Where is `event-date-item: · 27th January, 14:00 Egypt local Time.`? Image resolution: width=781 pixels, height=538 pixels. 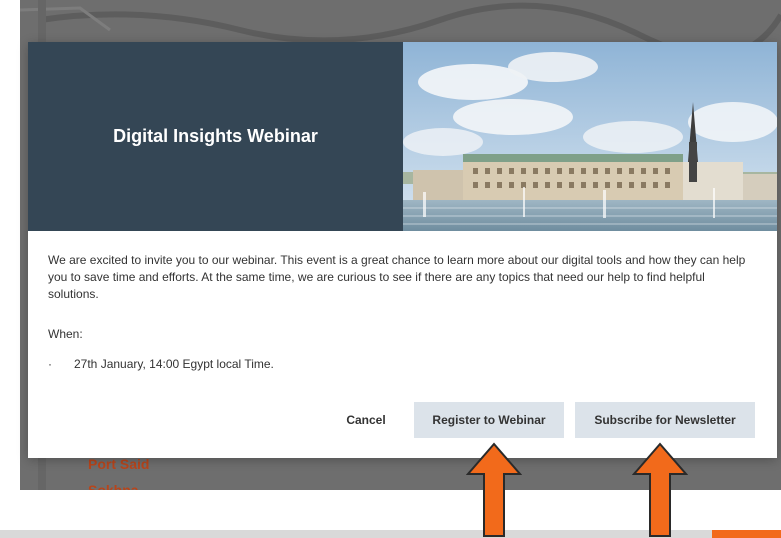
event-date-item: · 27th January, 14:00 Egypt local Time. is located at coordinates (161, 364).